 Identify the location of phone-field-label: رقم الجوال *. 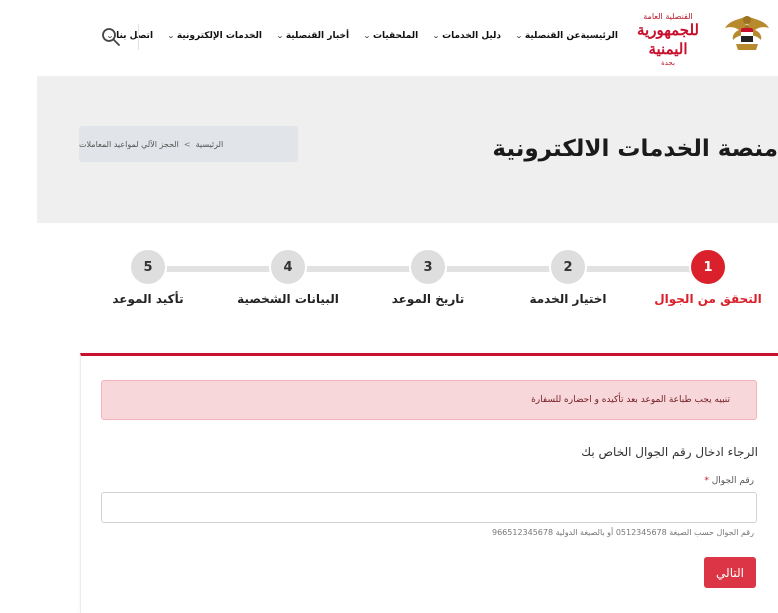
(729, 481).